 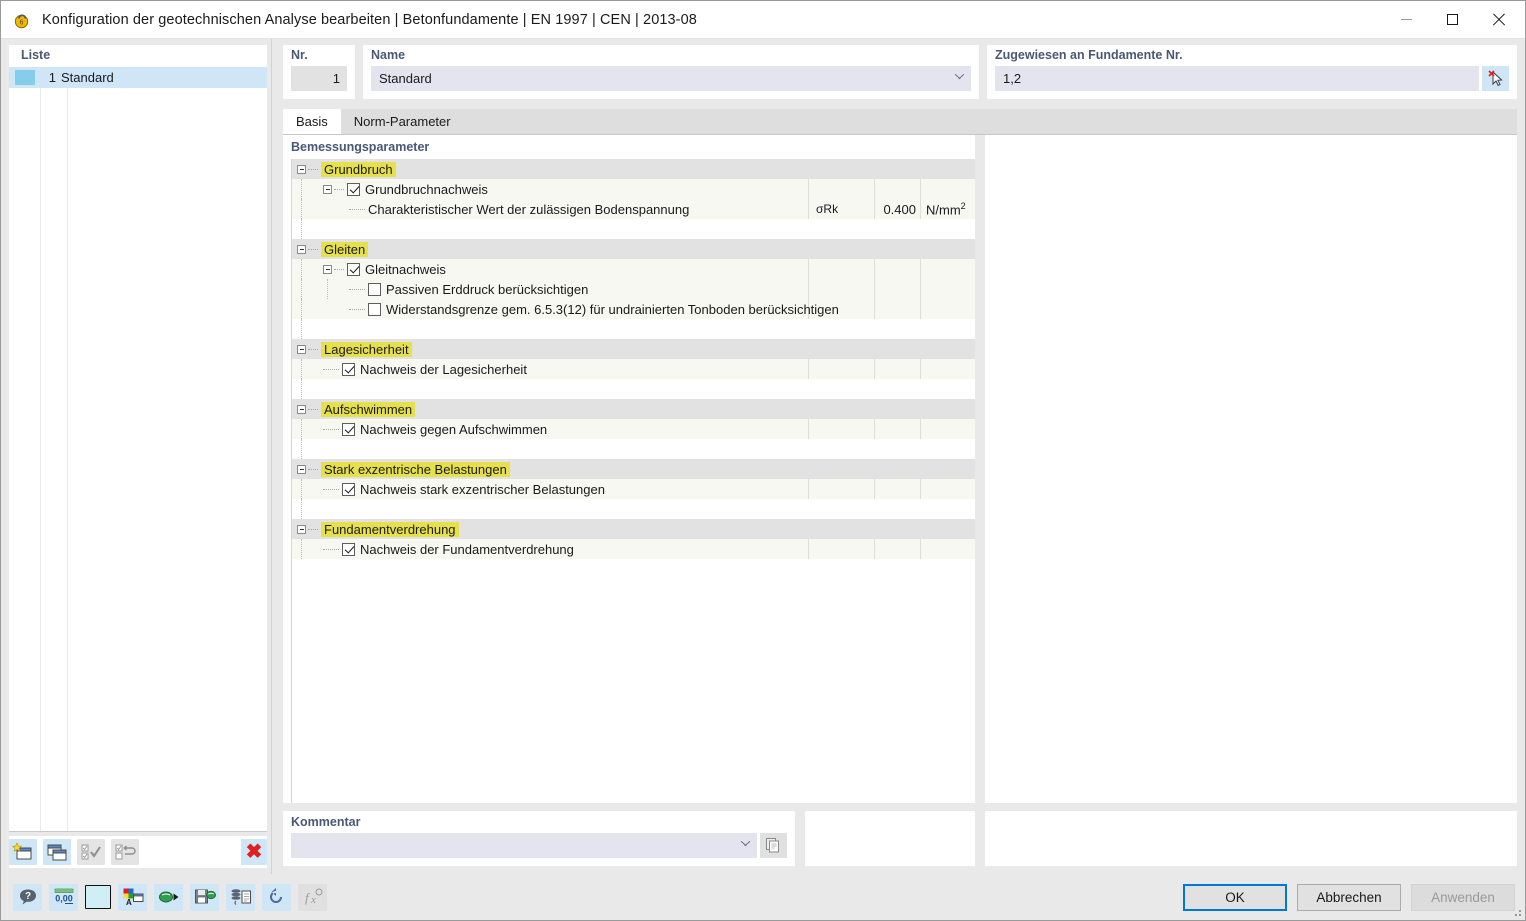 I want to click on tree-group-row: Lagesicherheit, so click(x=633, y=349).